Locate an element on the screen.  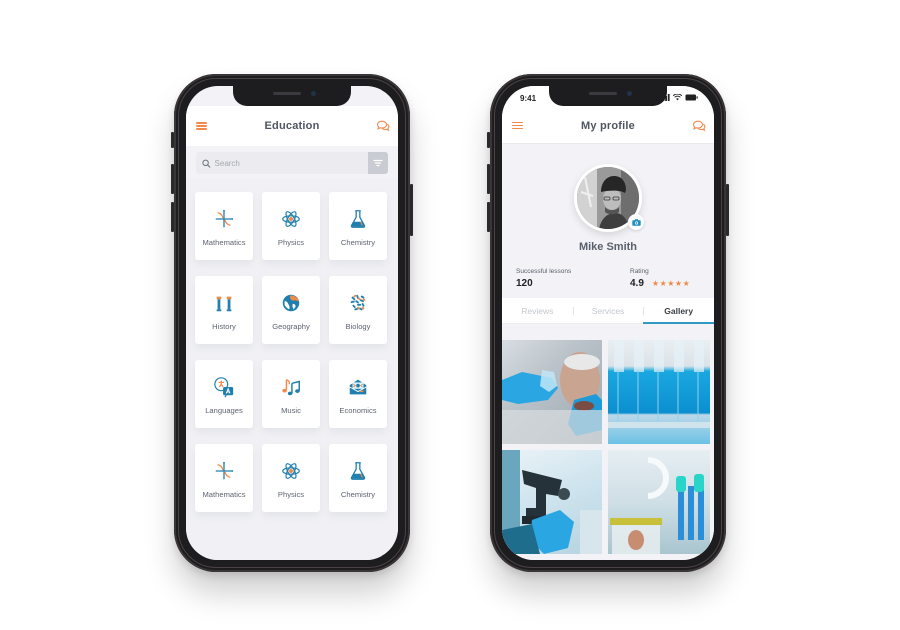
subject-label: History is located at coordinates (224, 326).